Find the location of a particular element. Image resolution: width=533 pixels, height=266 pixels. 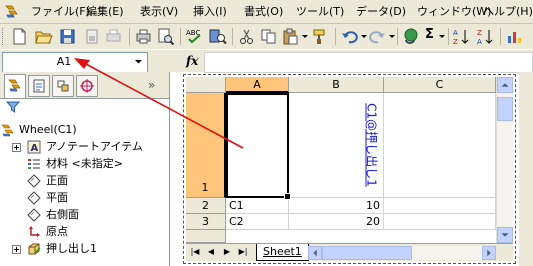

cell-b1-value: C1@押し出し1 is located at coordinates (371, 144).